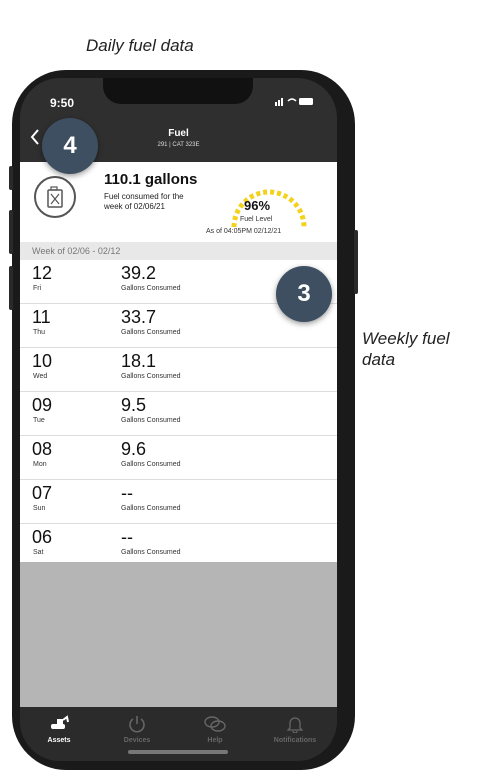  Describe the element at coordinates (178, 634) in the screenshot. I see `empty-content-area` at that location.